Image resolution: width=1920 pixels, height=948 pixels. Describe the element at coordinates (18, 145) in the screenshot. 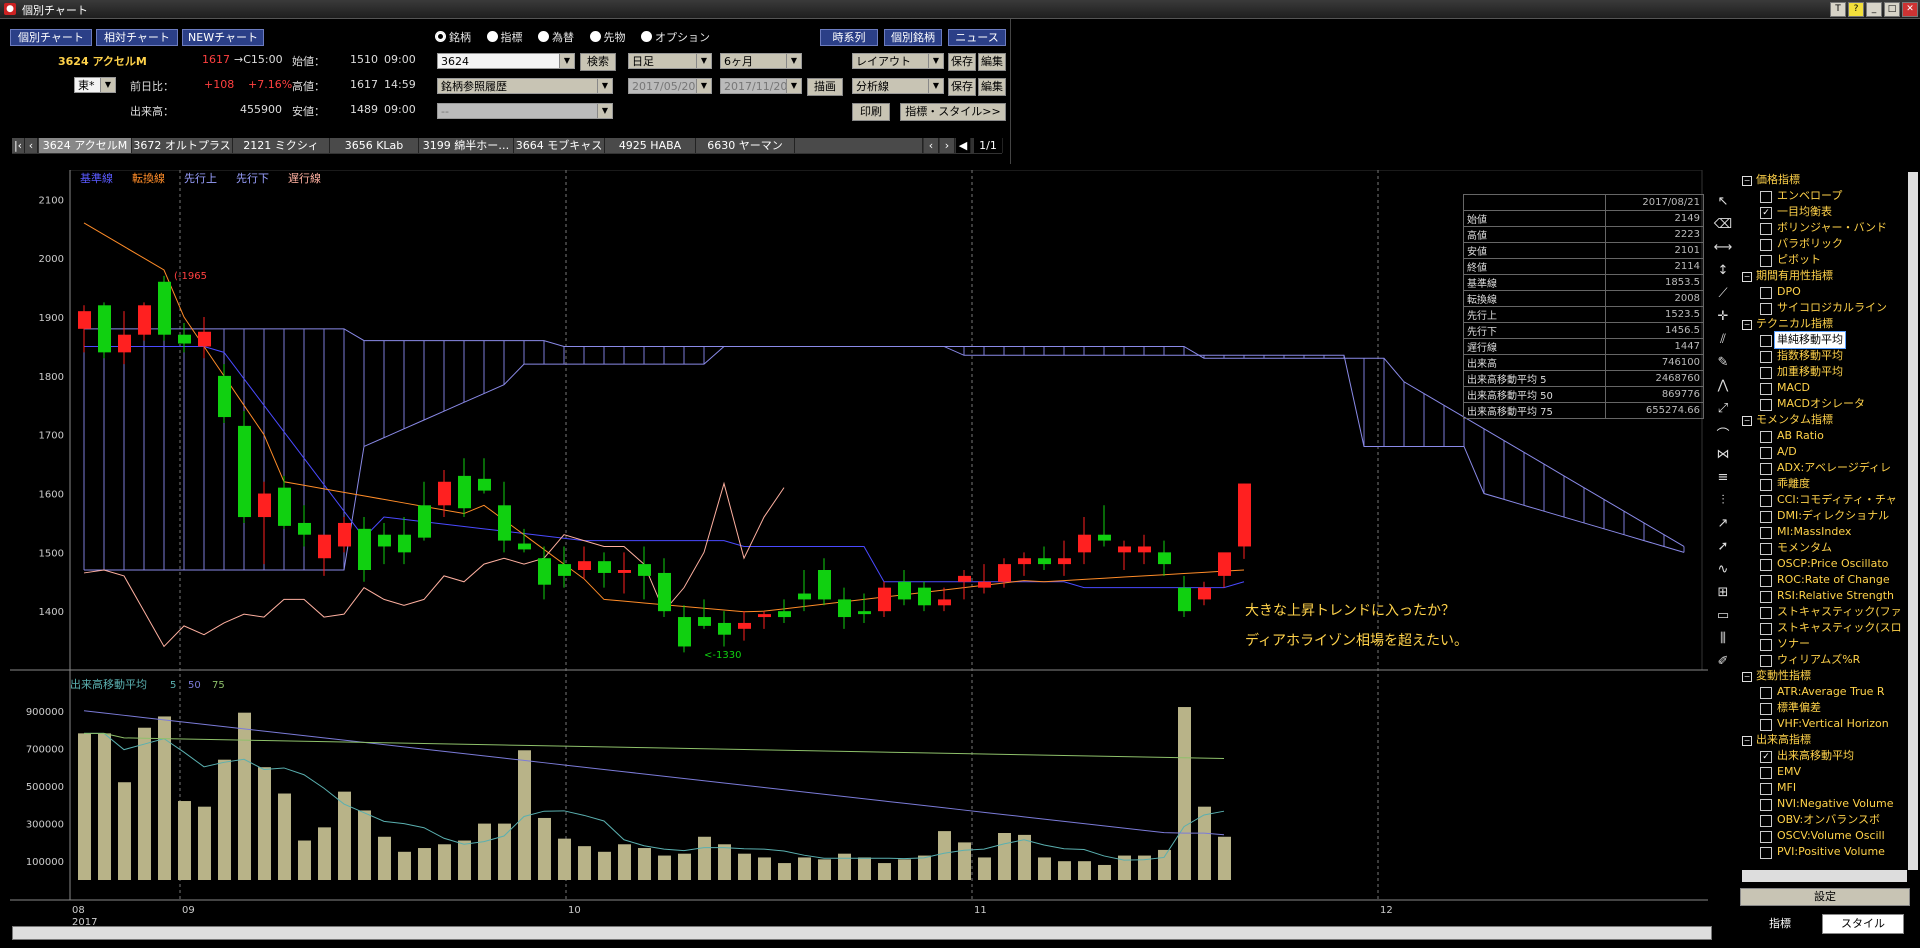

I see `first-tab-arrow: |‹` at that location.